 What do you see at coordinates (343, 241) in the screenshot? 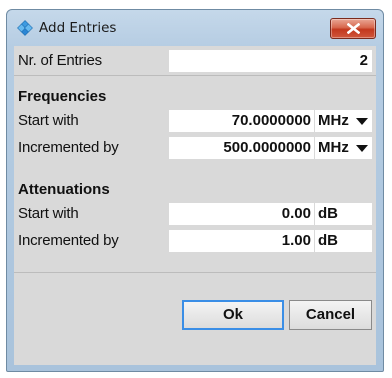
I see `attenuation-increment-unit-field: dB` at bounding box center [343, 241].